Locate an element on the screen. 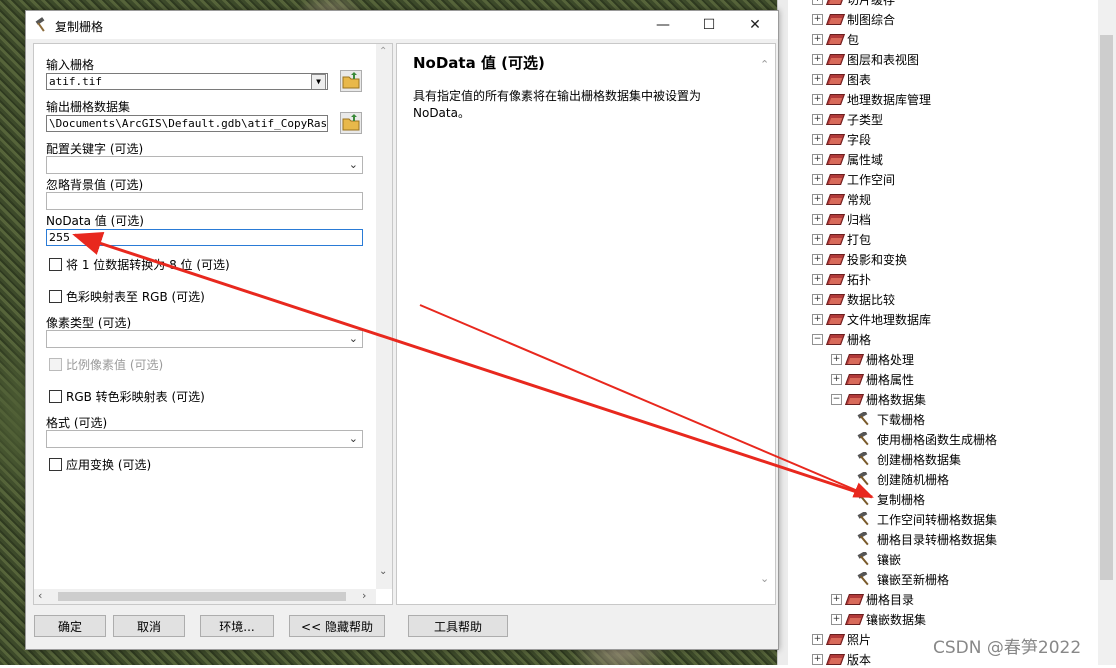 This screenshot has height=668, width=1116. tree-item: − 栅格数据集 is located at coordinates (878, 399).